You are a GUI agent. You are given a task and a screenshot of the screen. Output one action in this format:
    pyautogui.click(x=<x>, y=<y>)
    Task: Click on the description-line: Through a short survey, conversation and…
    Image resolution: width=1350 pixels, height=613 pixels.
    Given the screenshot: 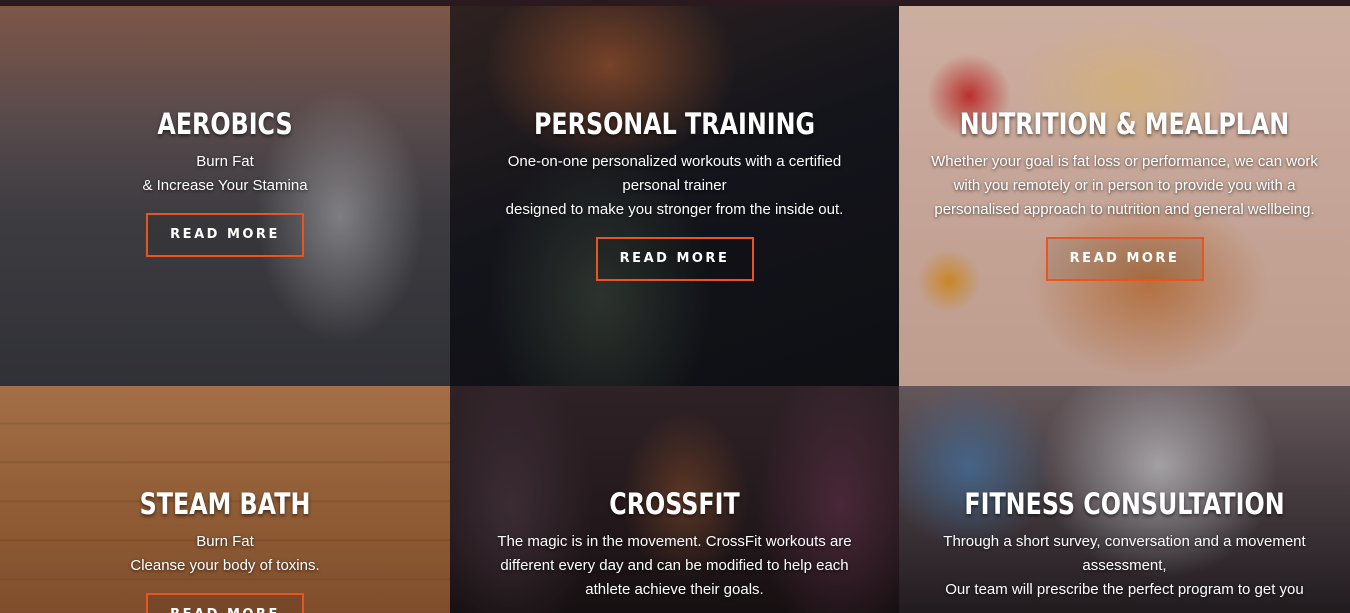 What is the action you would take?
    pyautogui.click(x=1124, y=541)
    